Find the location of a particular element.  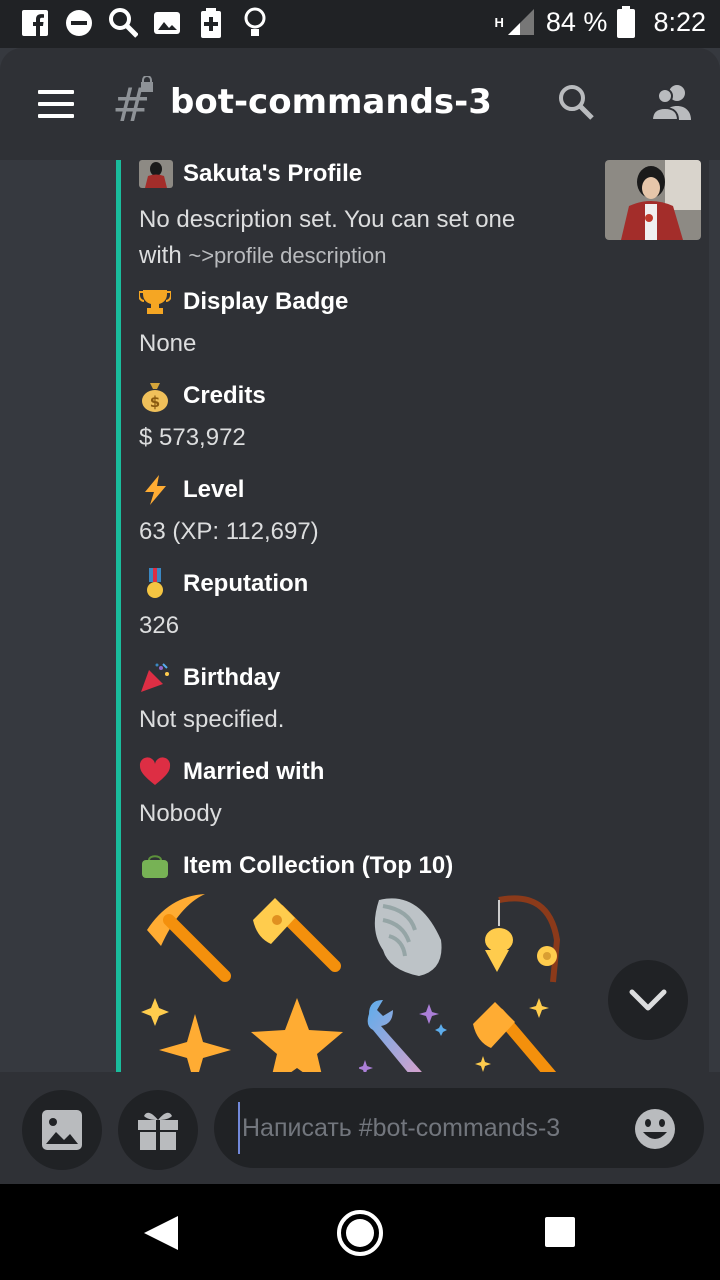

lightbulb-icon is located at coordinates (255, 22).